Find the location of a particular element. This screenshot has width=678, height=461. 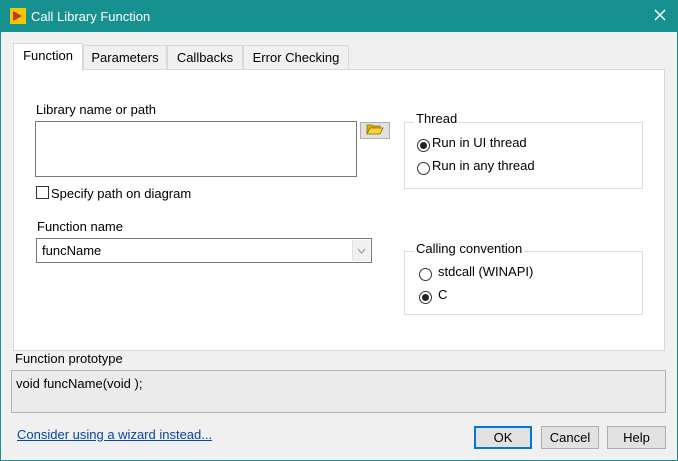

library-path-label: Library name or path is located at coordinates (96, 109).